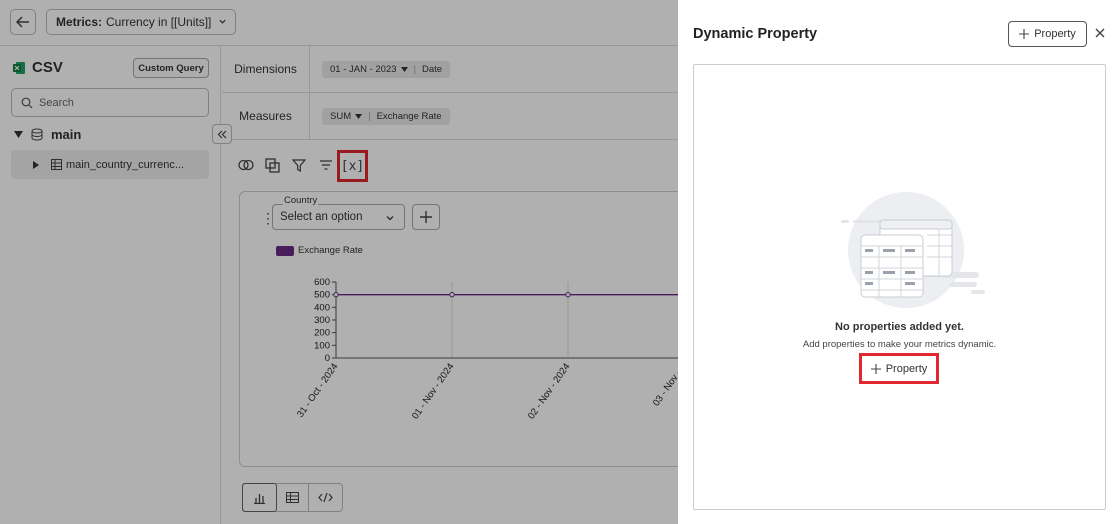  I want to click on search-input: Search, so click(110, 102).